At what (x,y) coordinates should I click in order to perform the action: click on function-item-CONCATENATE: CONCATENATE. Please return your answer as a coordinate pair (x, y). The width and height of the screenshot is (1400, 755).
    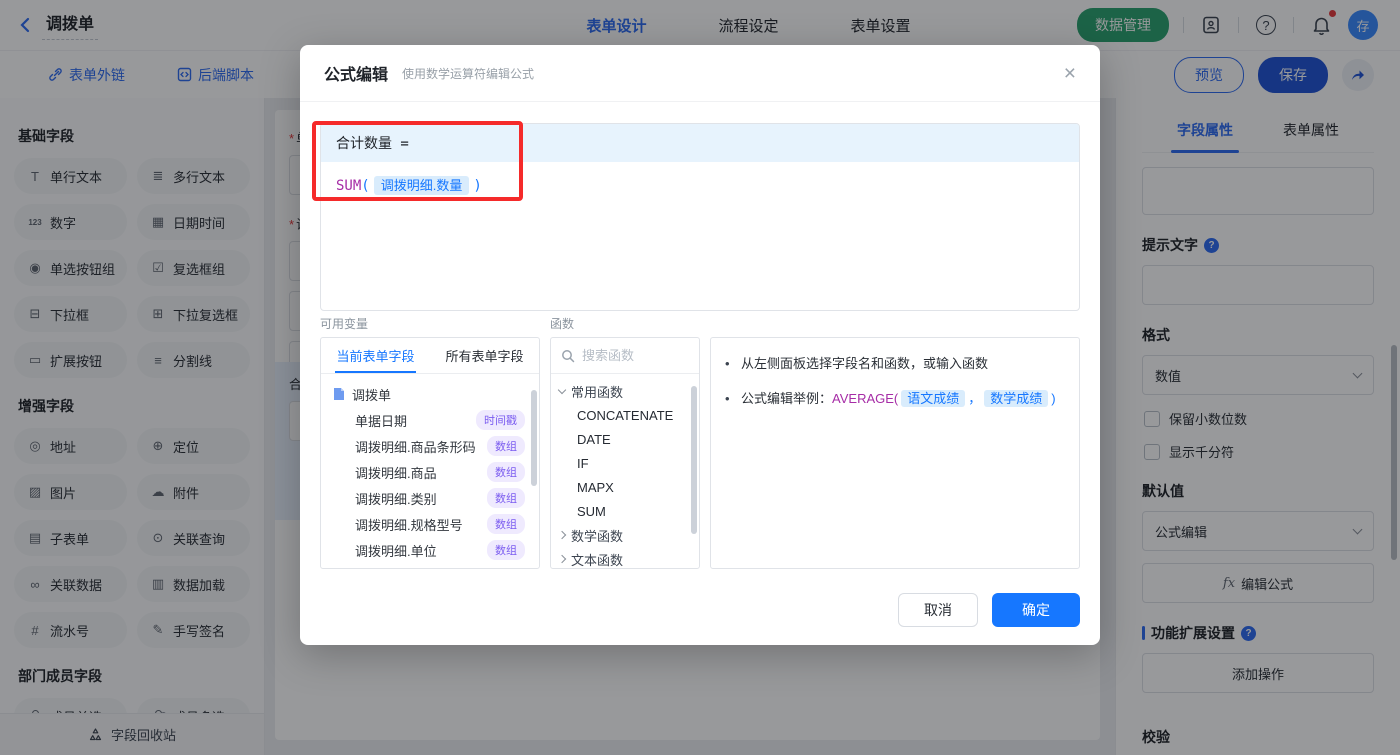
    Looking at the image, I should click on (625, 415).